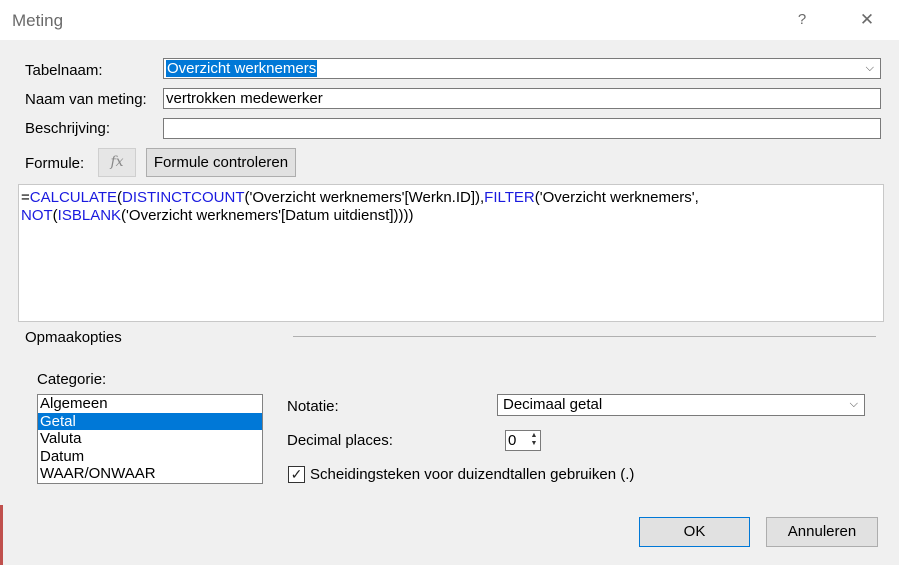 This screenshot has height=565, width=899. What do you see at coordinates (68, 128) in the screenshot?
I see `description-label: Beschrijving:` at bounding box center [68, 128].